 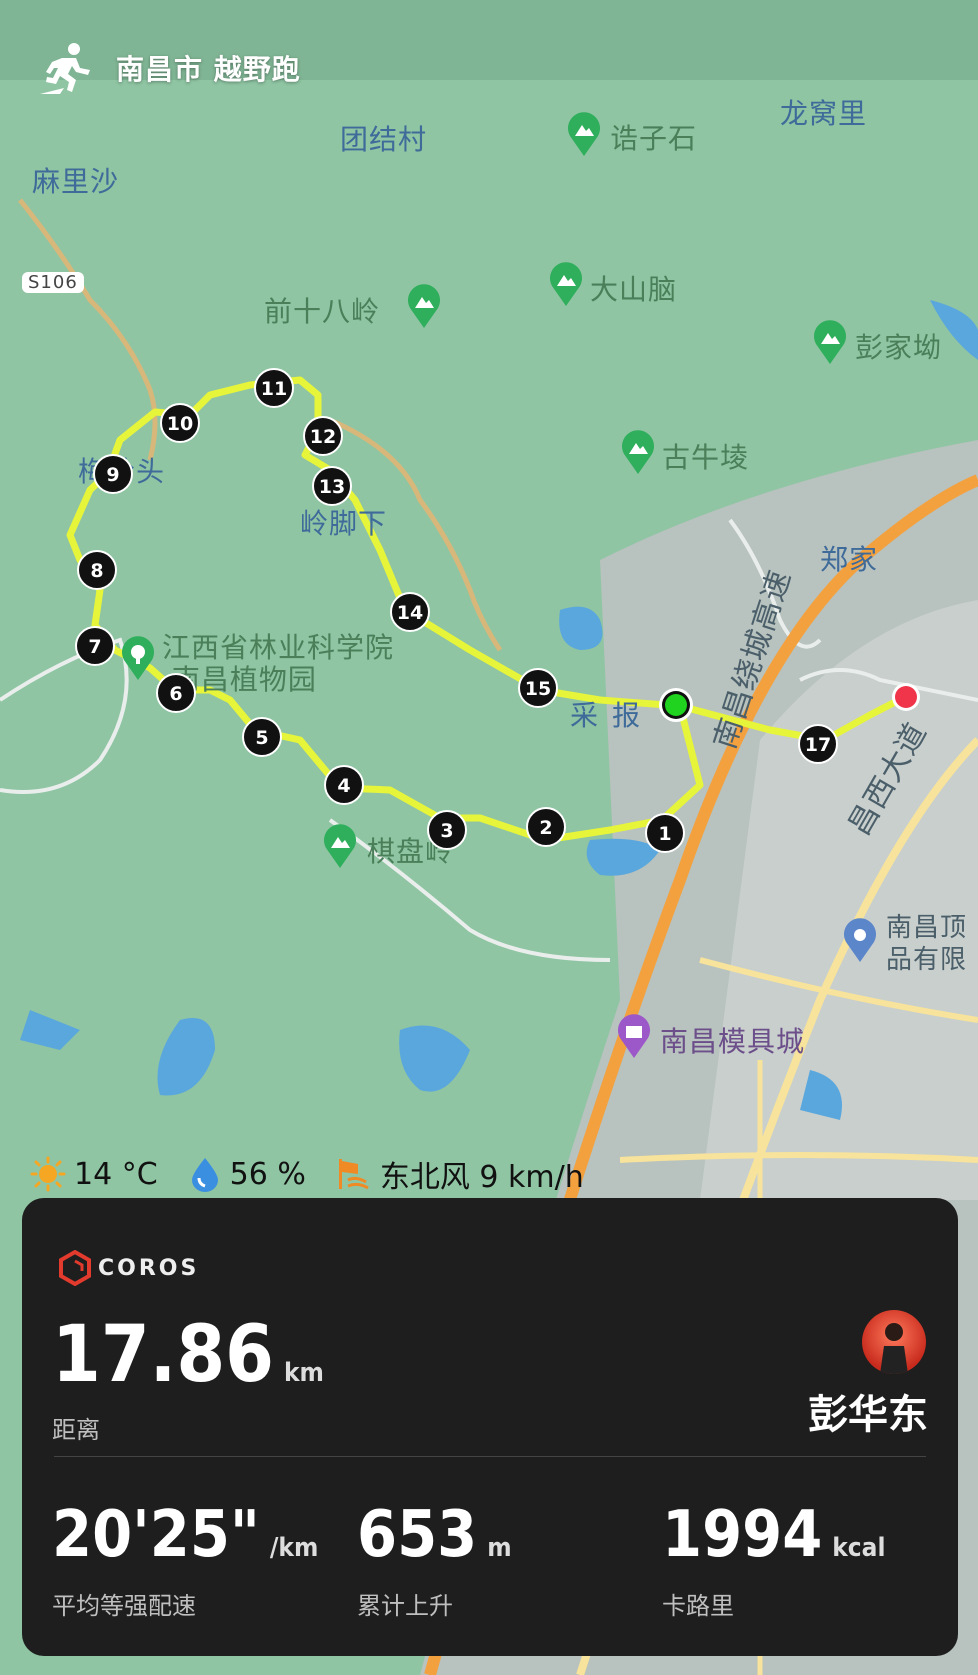 I want to click on coros-logo: COROS, so click(x=128, y=1268).